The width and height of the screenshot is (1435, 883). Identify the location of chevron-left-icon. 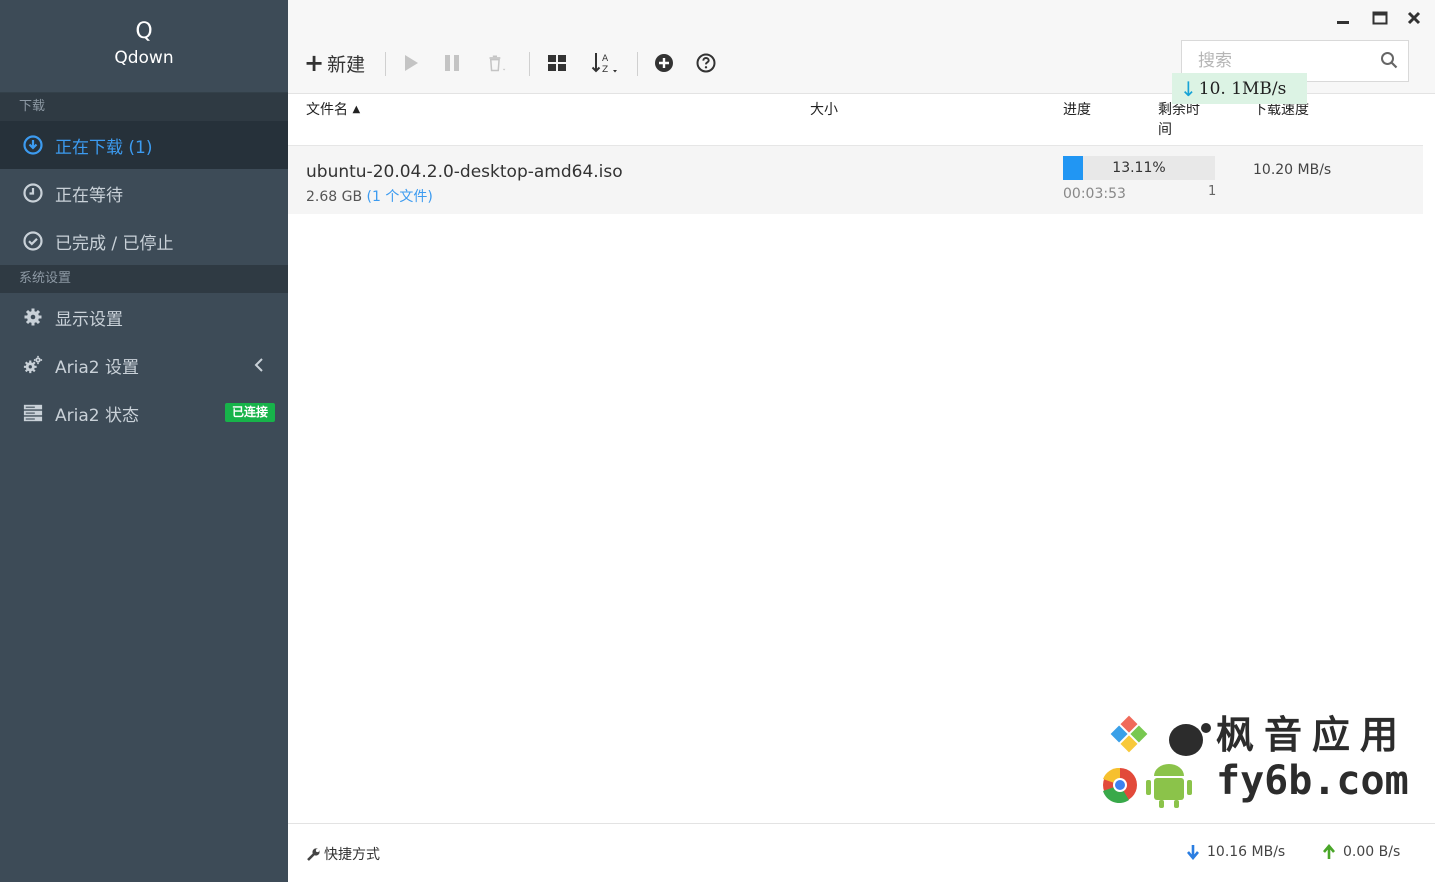
(258, 365).